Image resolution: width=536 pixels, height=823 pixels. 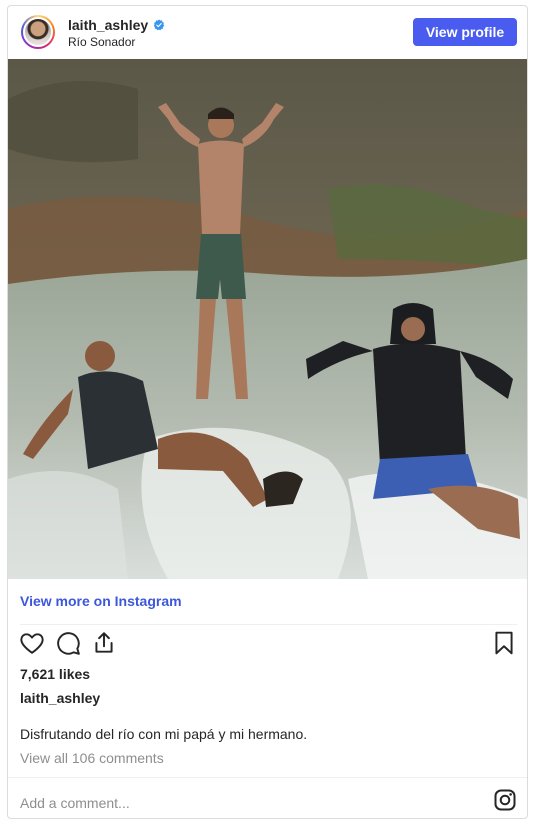 What do you see at coordinates (268, 646) in the screenshot?
I see `action-bar` at bounding box center [268, 646].